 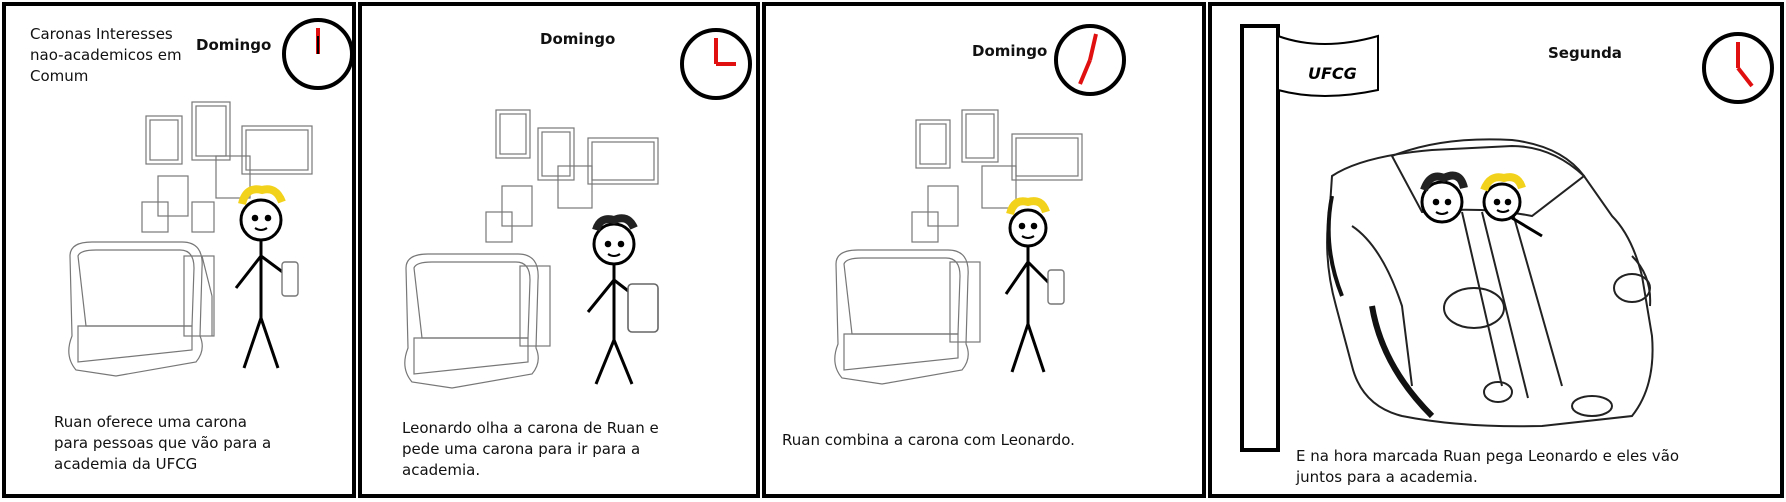 I want to click on flag-label: UFCG, so click(x=1332, y=73).